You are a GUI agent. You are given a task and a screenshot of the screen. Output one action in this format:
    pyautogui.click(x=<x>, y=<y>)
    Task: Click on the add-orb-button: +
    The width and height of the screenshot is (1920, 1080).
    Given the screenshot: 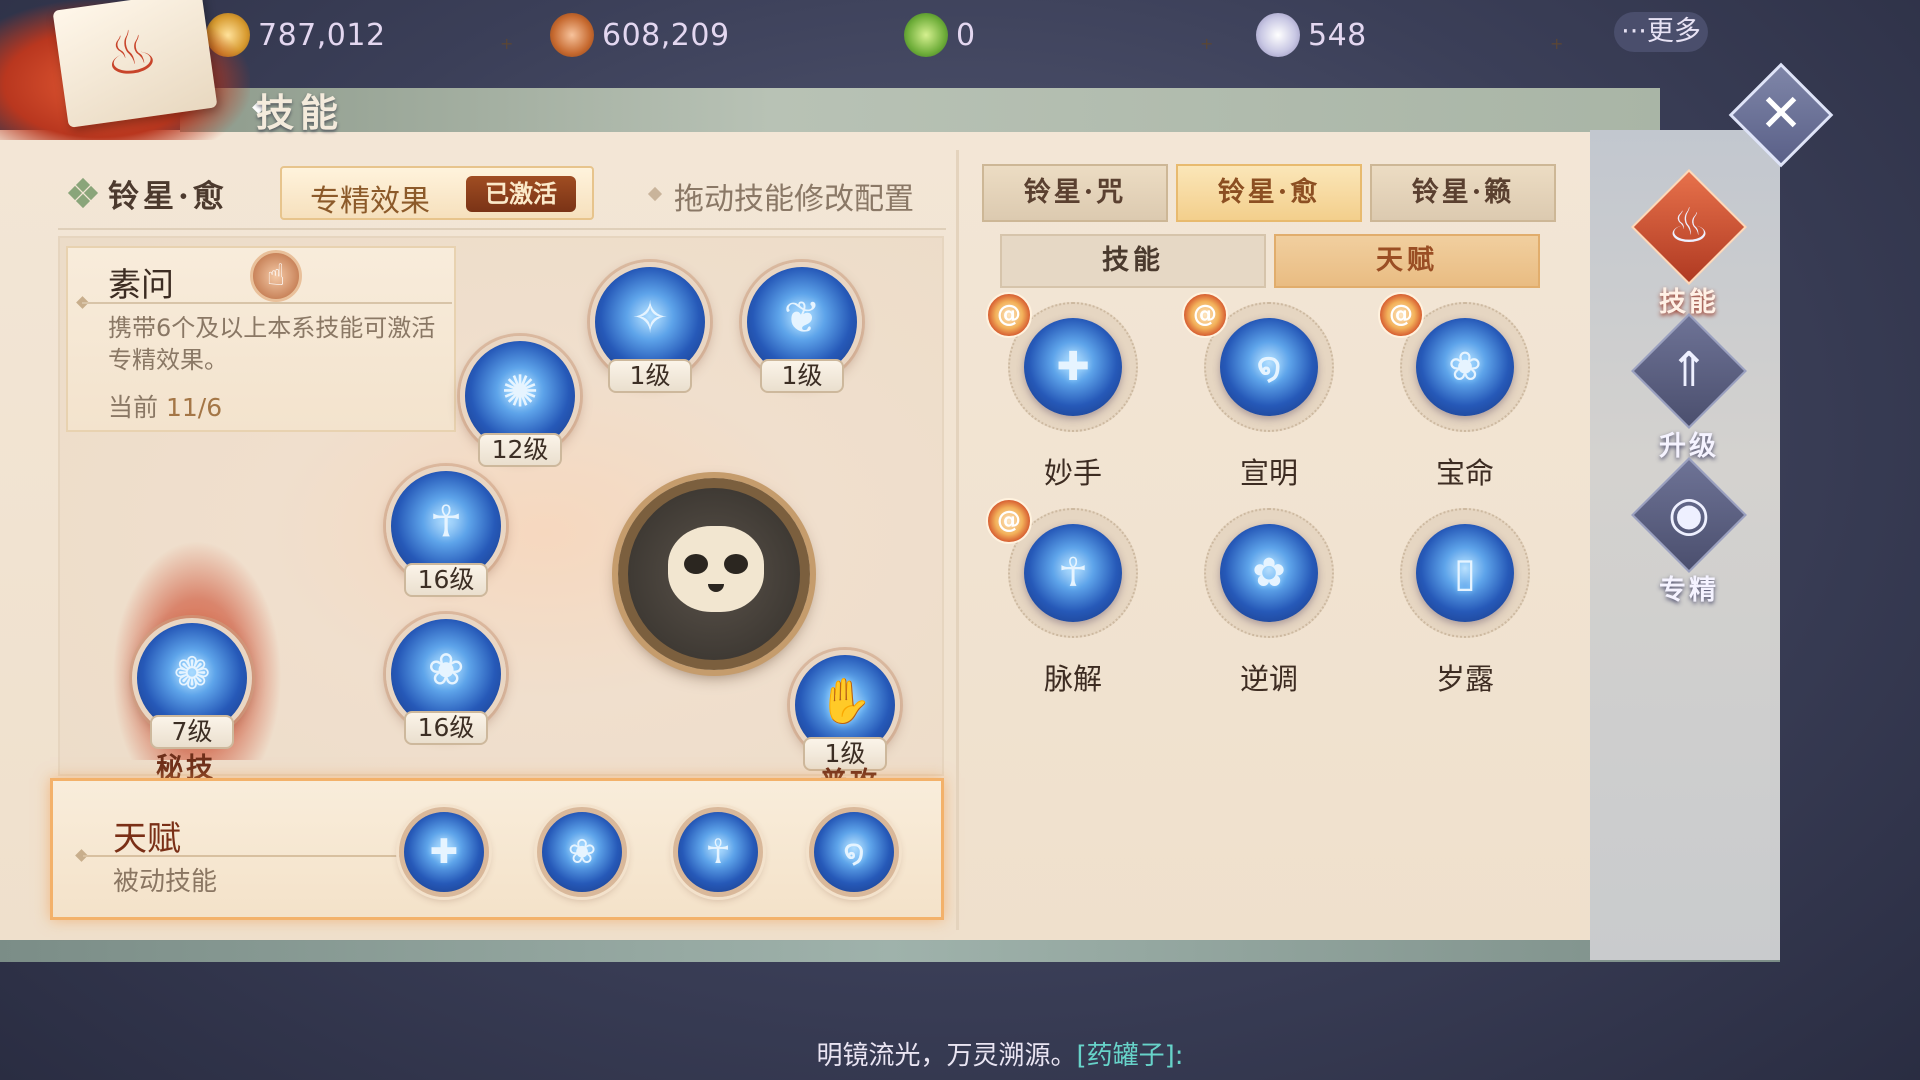 What is the action you would take?
    pyautogui.click(x=1556, y=43)
    